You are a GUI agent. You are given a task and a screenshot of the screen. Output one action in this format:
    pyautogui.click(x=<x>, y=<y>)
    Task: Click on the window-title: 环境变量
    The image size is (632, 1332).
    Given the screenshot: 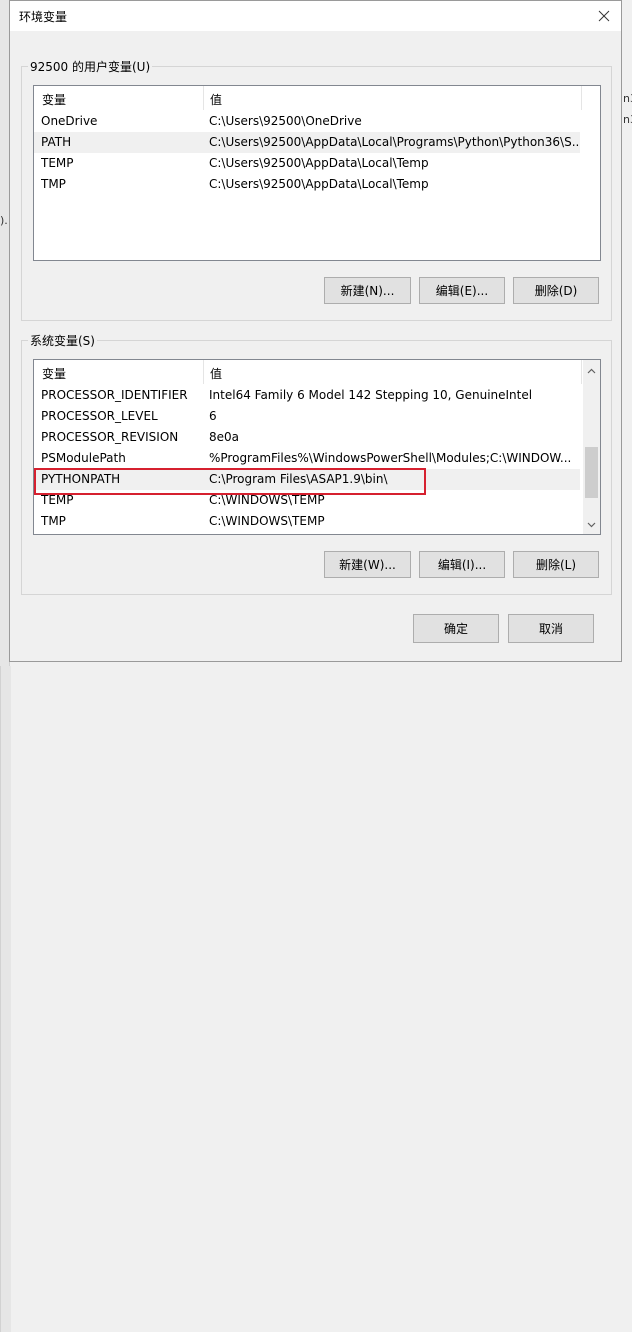 What is the action you would take?
    pyautogui.click(x=43, y=17)
    